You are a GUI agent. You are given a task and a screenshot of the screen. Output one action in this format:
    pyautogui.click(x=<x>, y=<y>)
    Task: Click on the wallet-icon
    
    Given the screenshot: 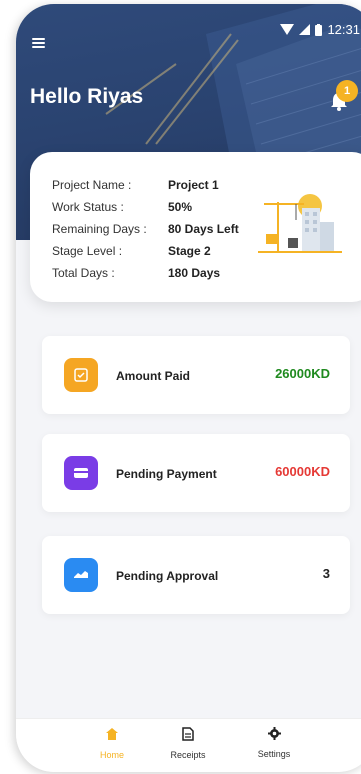 What is the action you would take?
    pyautogui.click(x=81, y=375)
    